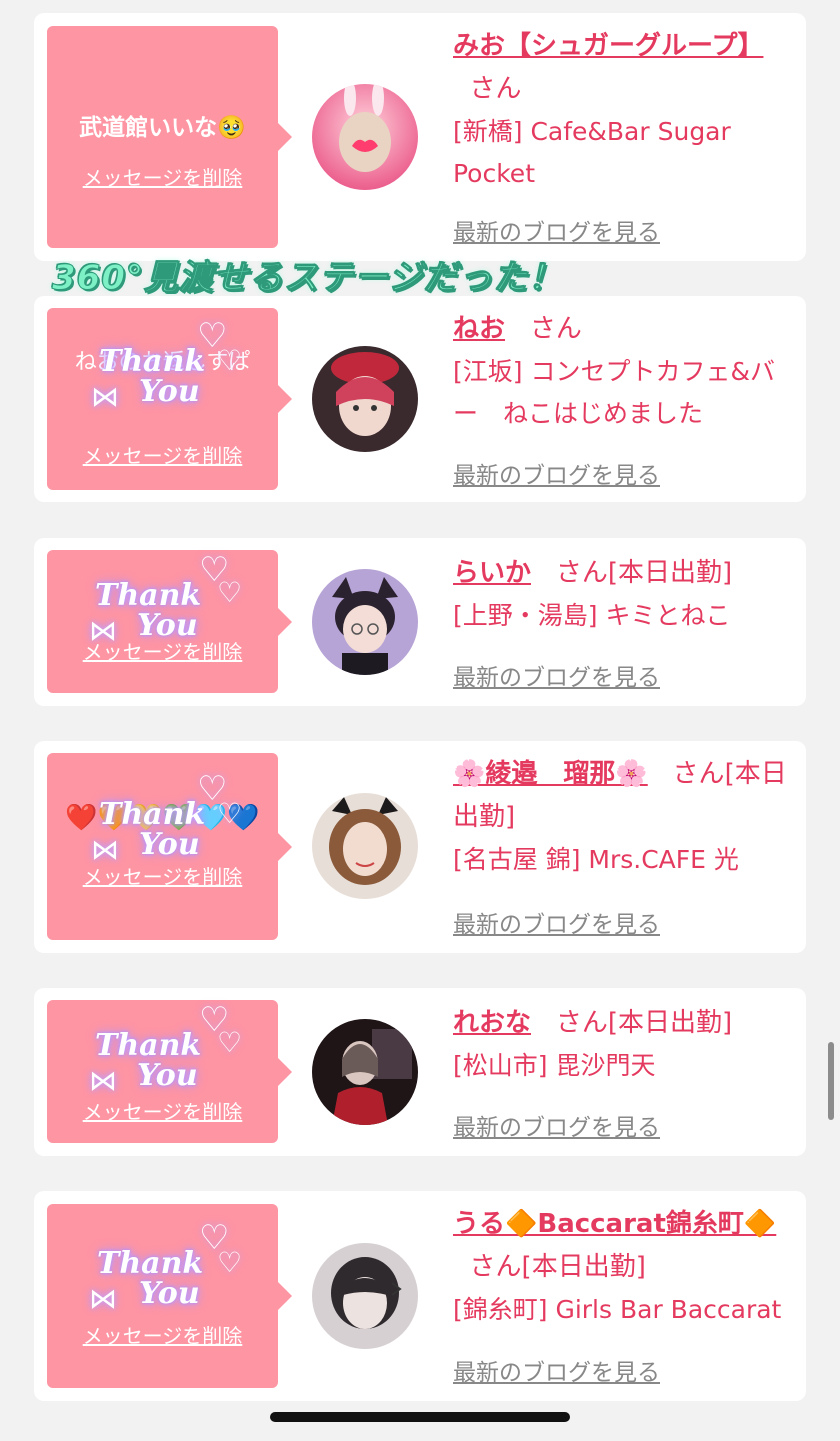 This screenshot has width=840, height=1441. What do you see at coordinates (479, 329) in the screenshot?
I see `cast-name-link: ねお` at bounding box center [479, 329].